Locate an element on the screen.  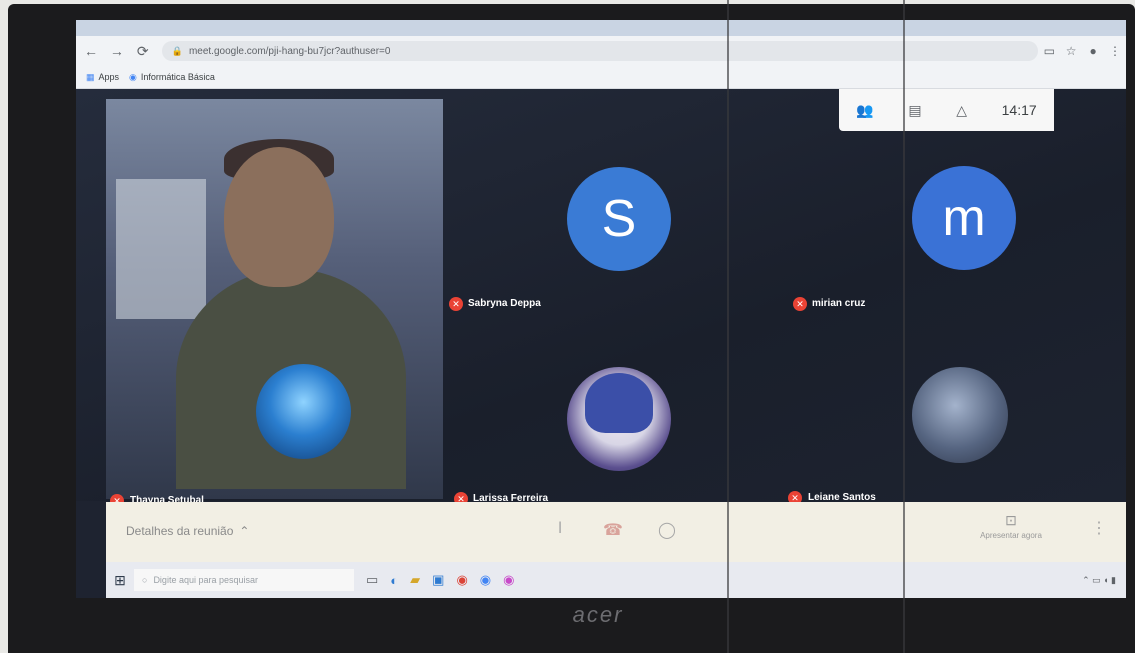
reload-icon: ⟳ is located at coordinates (143, 51).